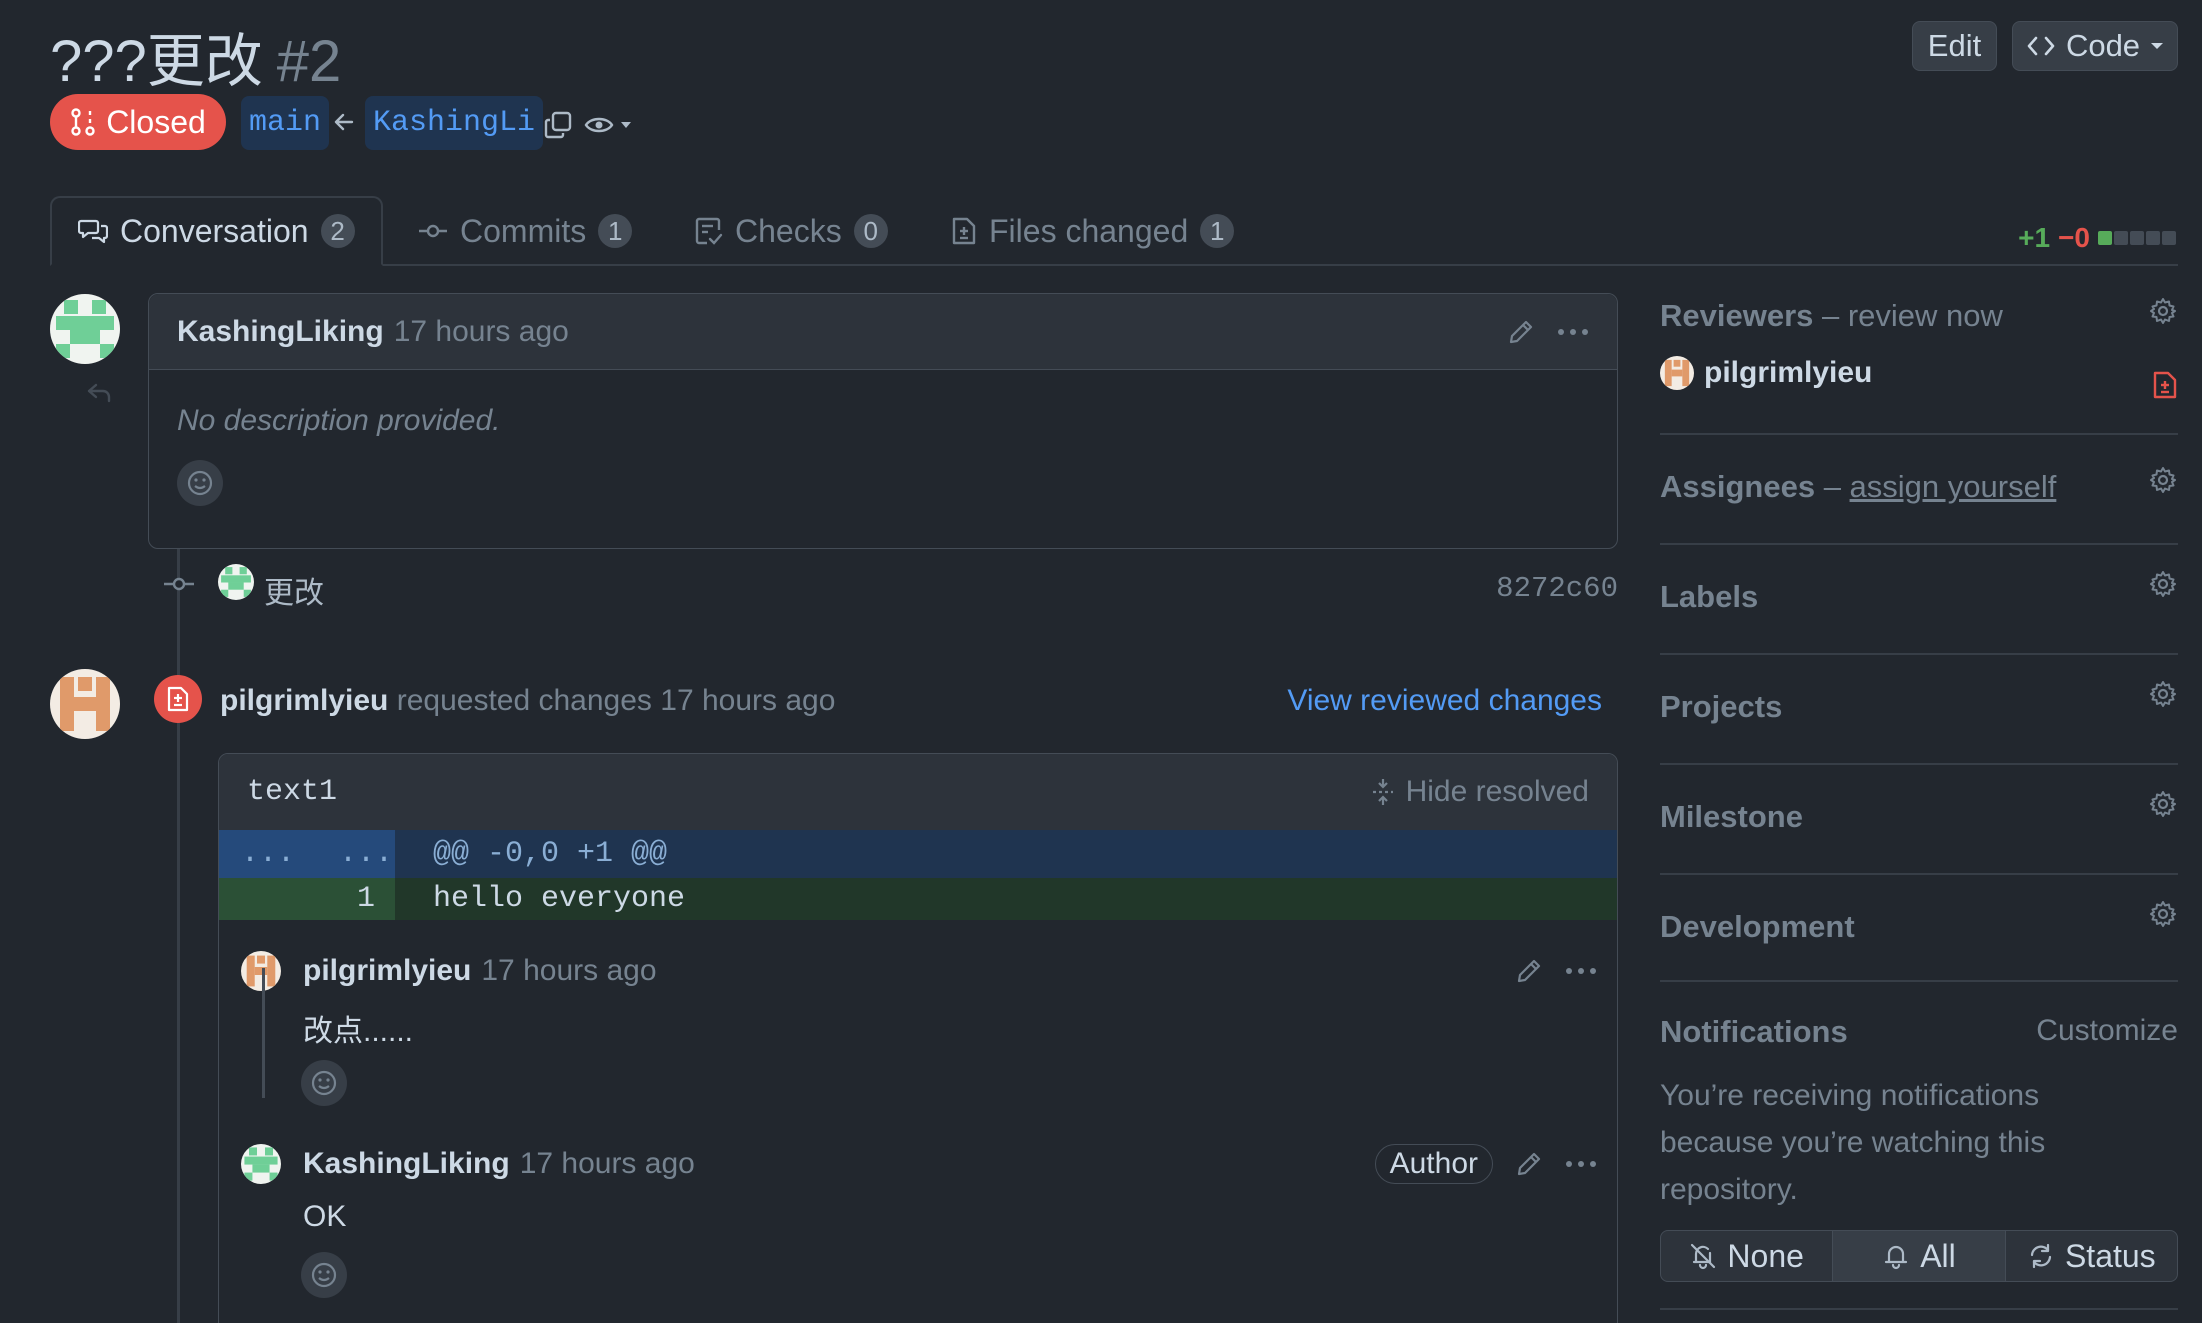 The image size is (2202, 1323). What do you see at coordinates (294, 590) in the screenshot?
I see `commit-message: 更改` at bounding box center [294, 590].